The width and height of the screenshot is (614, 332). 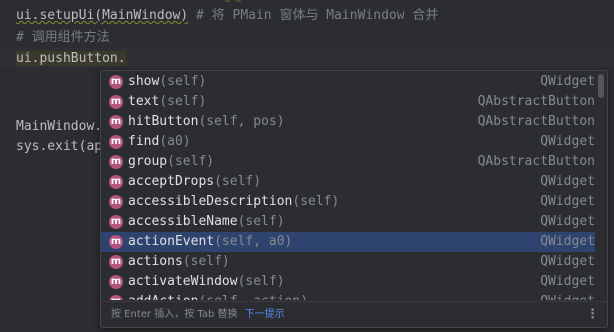 I want to click on code-text: sys.exit(ap, so click(x=59, y=146).